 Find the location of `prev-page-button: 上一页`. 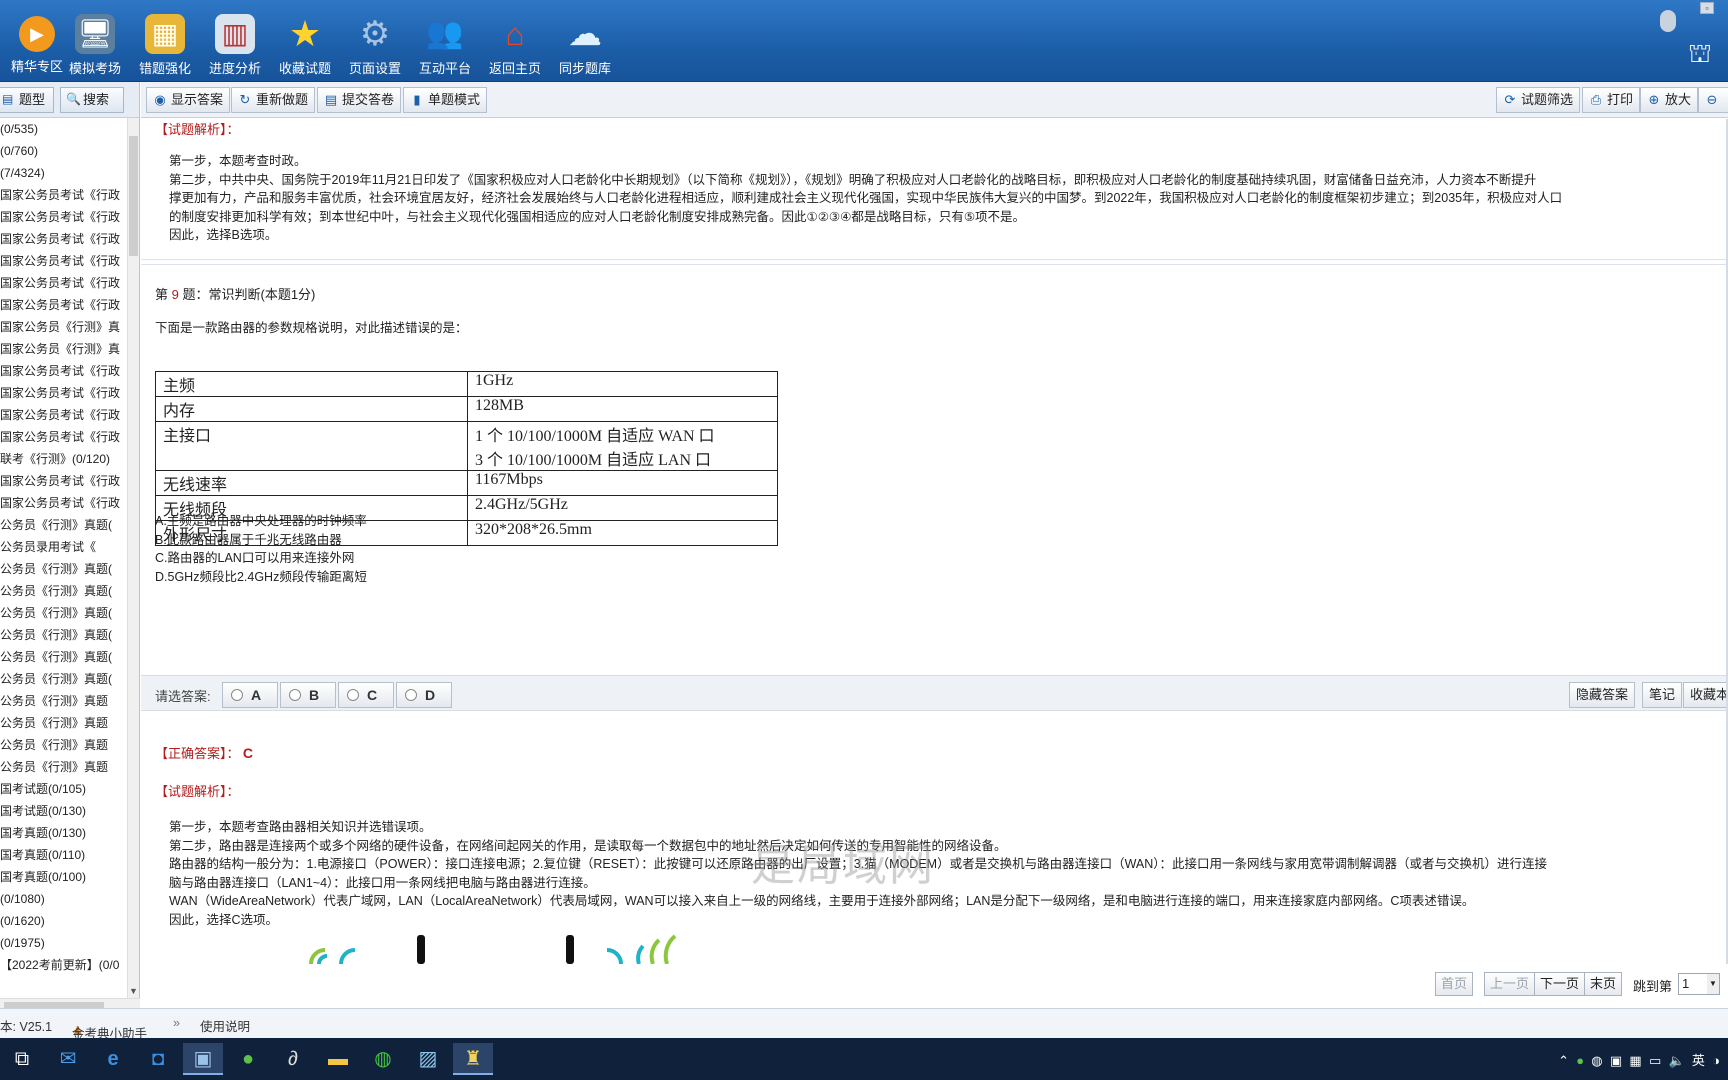

prev-page-button: 上一页 is located at coordinates (1510, 984).